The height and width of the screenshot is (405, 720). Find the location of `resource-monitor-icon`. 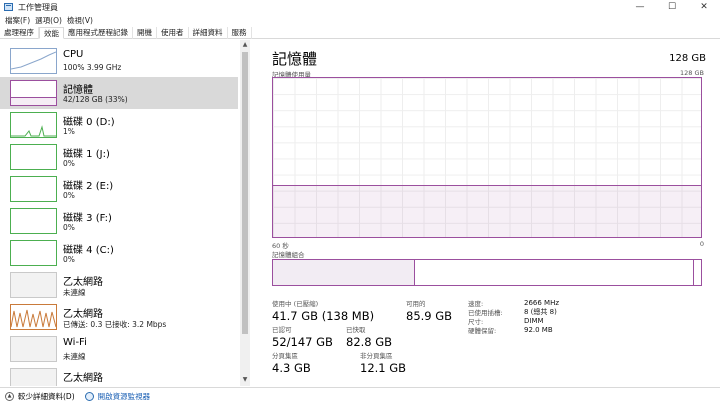

resource-monitor-icon is located at coordinates (89, 396).